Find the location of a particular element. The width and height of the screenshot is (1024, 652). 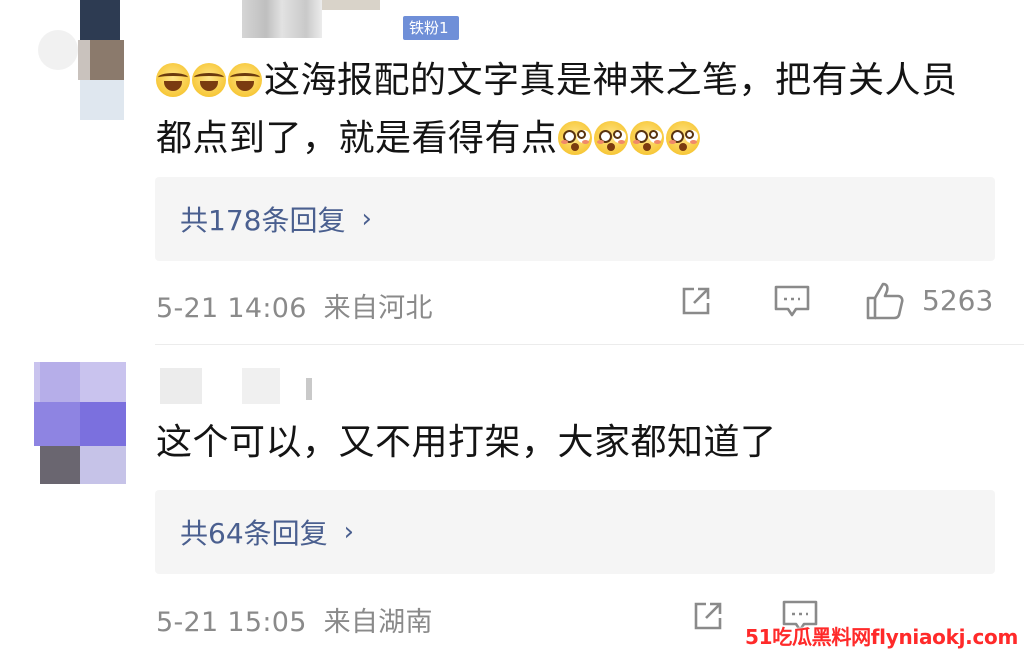

fan-badge: 铁粉1 is located at coordinates (431, 28).